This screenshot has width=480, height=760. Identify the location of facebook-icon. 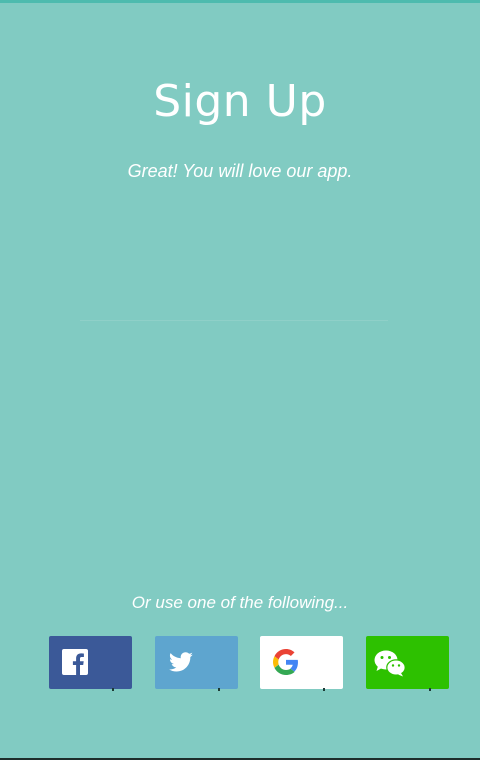
(75, 662).